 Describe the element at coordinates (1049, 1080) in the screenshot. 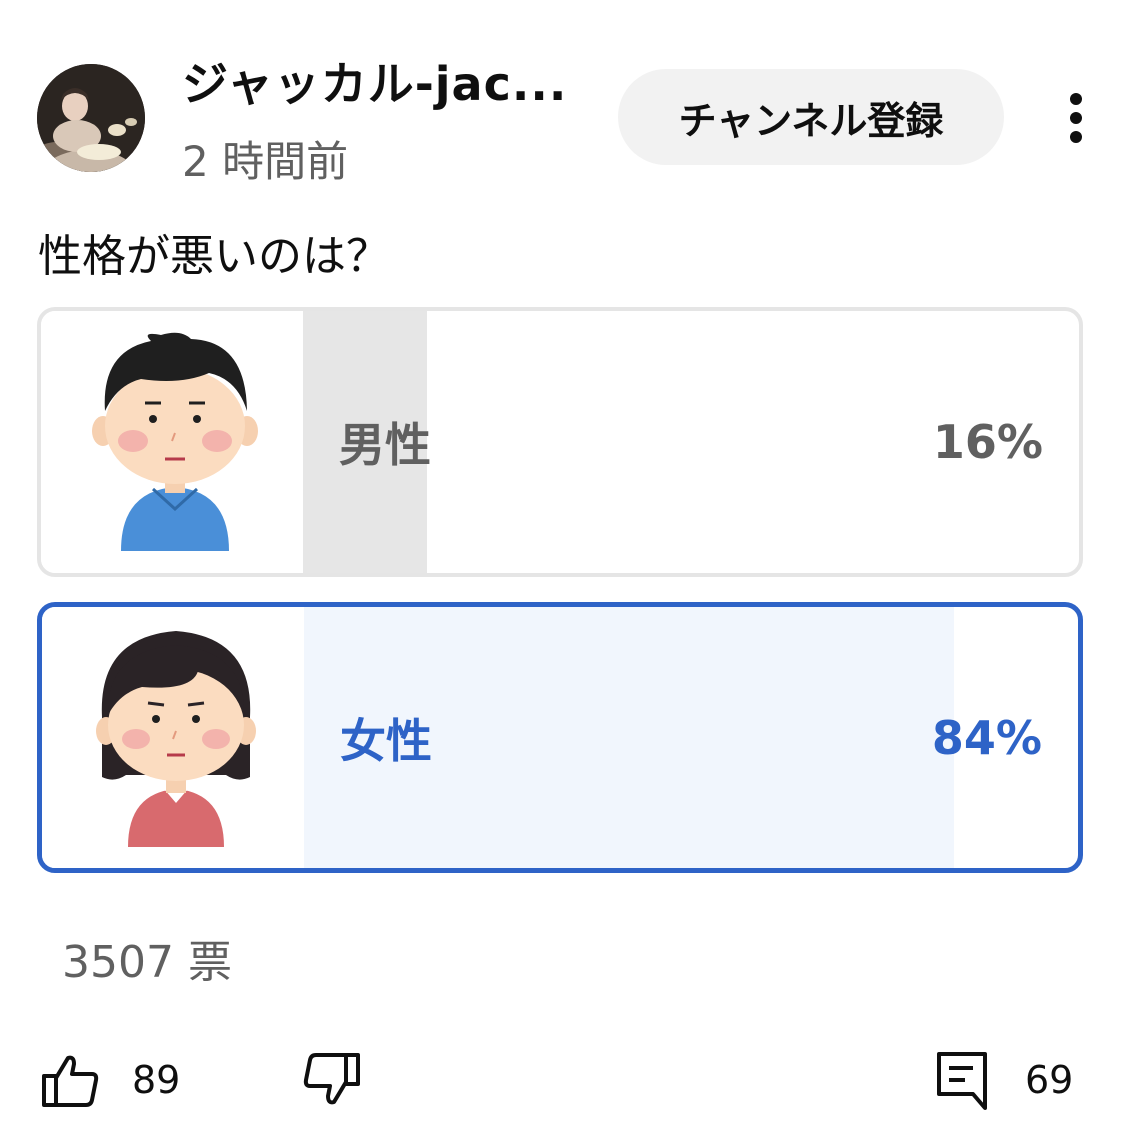

I see `comment-count: 69` at that location.